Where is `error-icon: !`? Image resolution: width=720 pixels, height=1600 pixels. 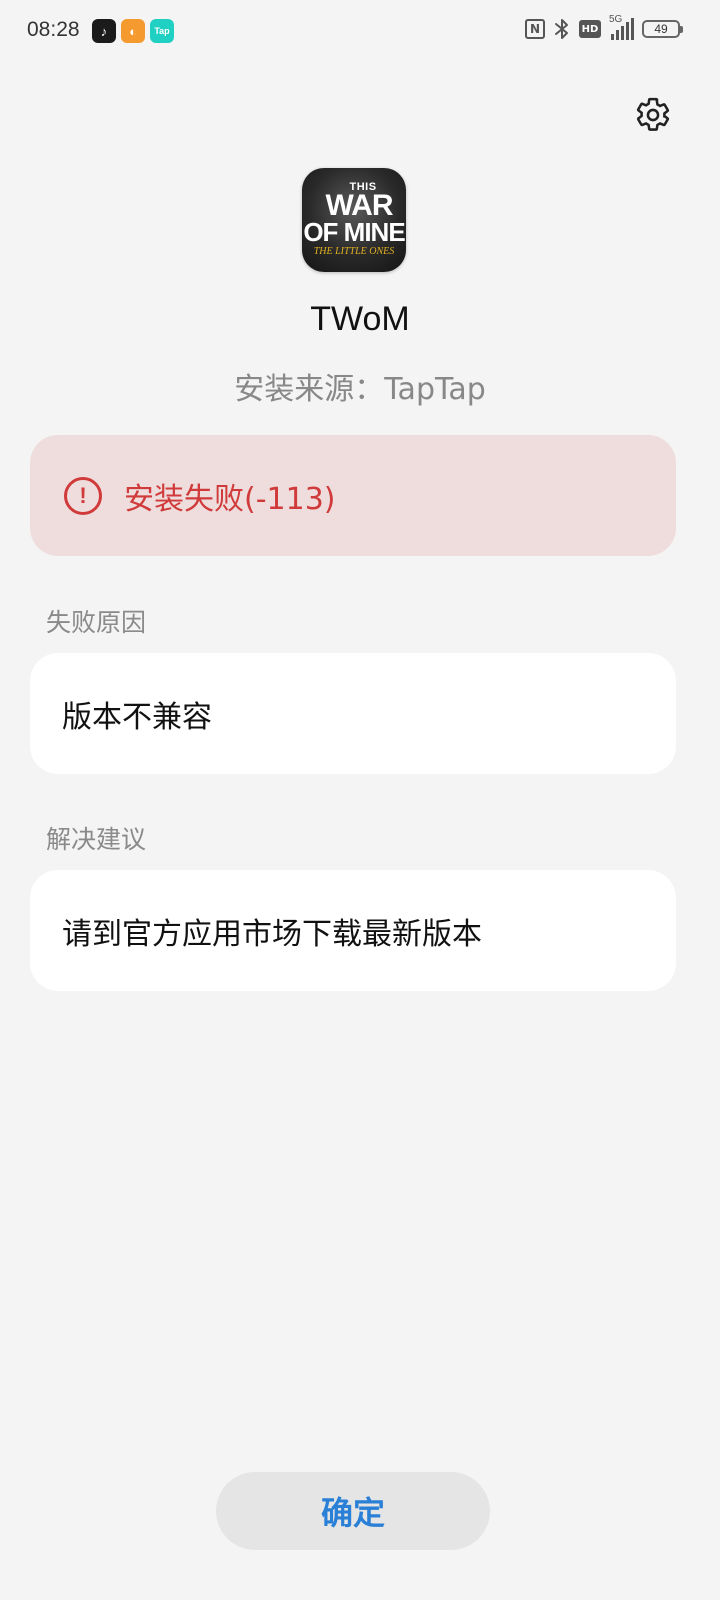 error-icon: ! is located at coordinates (83, 495).